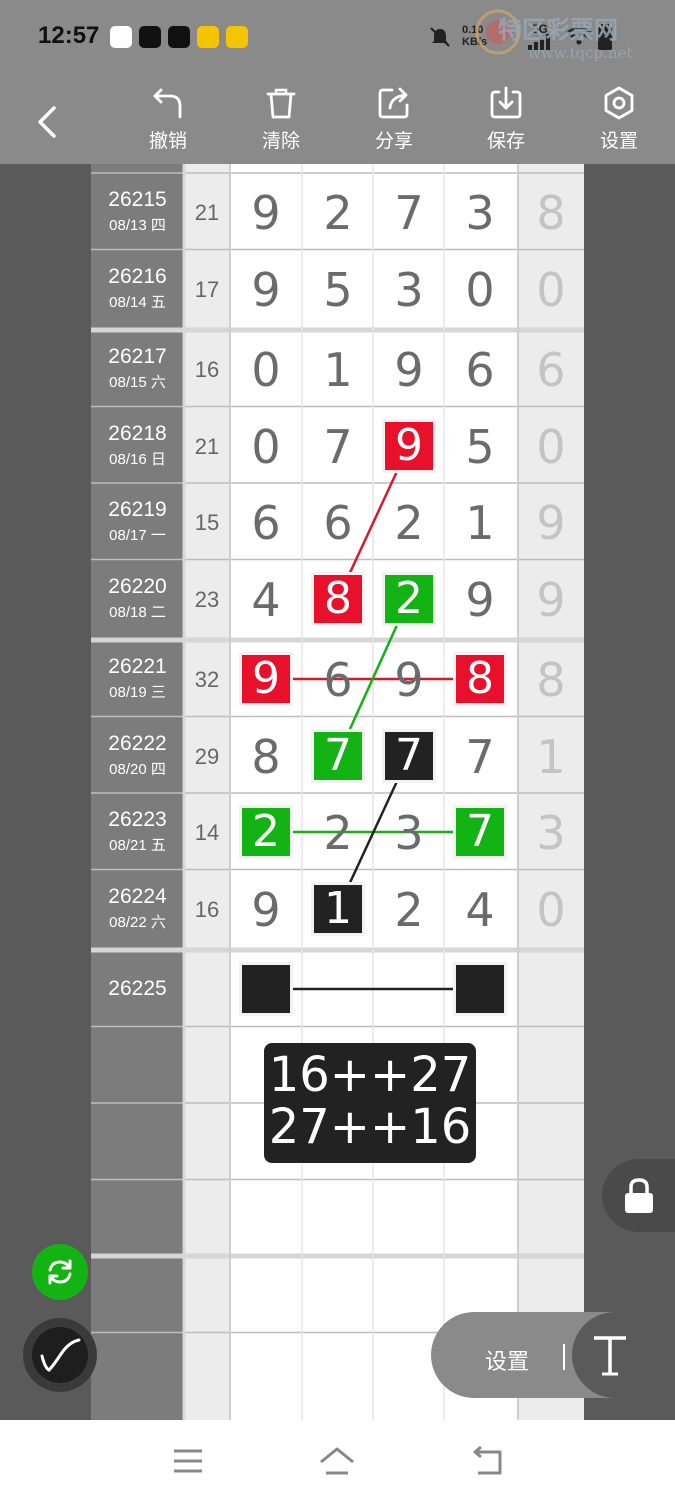 Image resolution: width=675 pixels, height=1500 pixels. I want to click on gear-icon, so click(619, 103).